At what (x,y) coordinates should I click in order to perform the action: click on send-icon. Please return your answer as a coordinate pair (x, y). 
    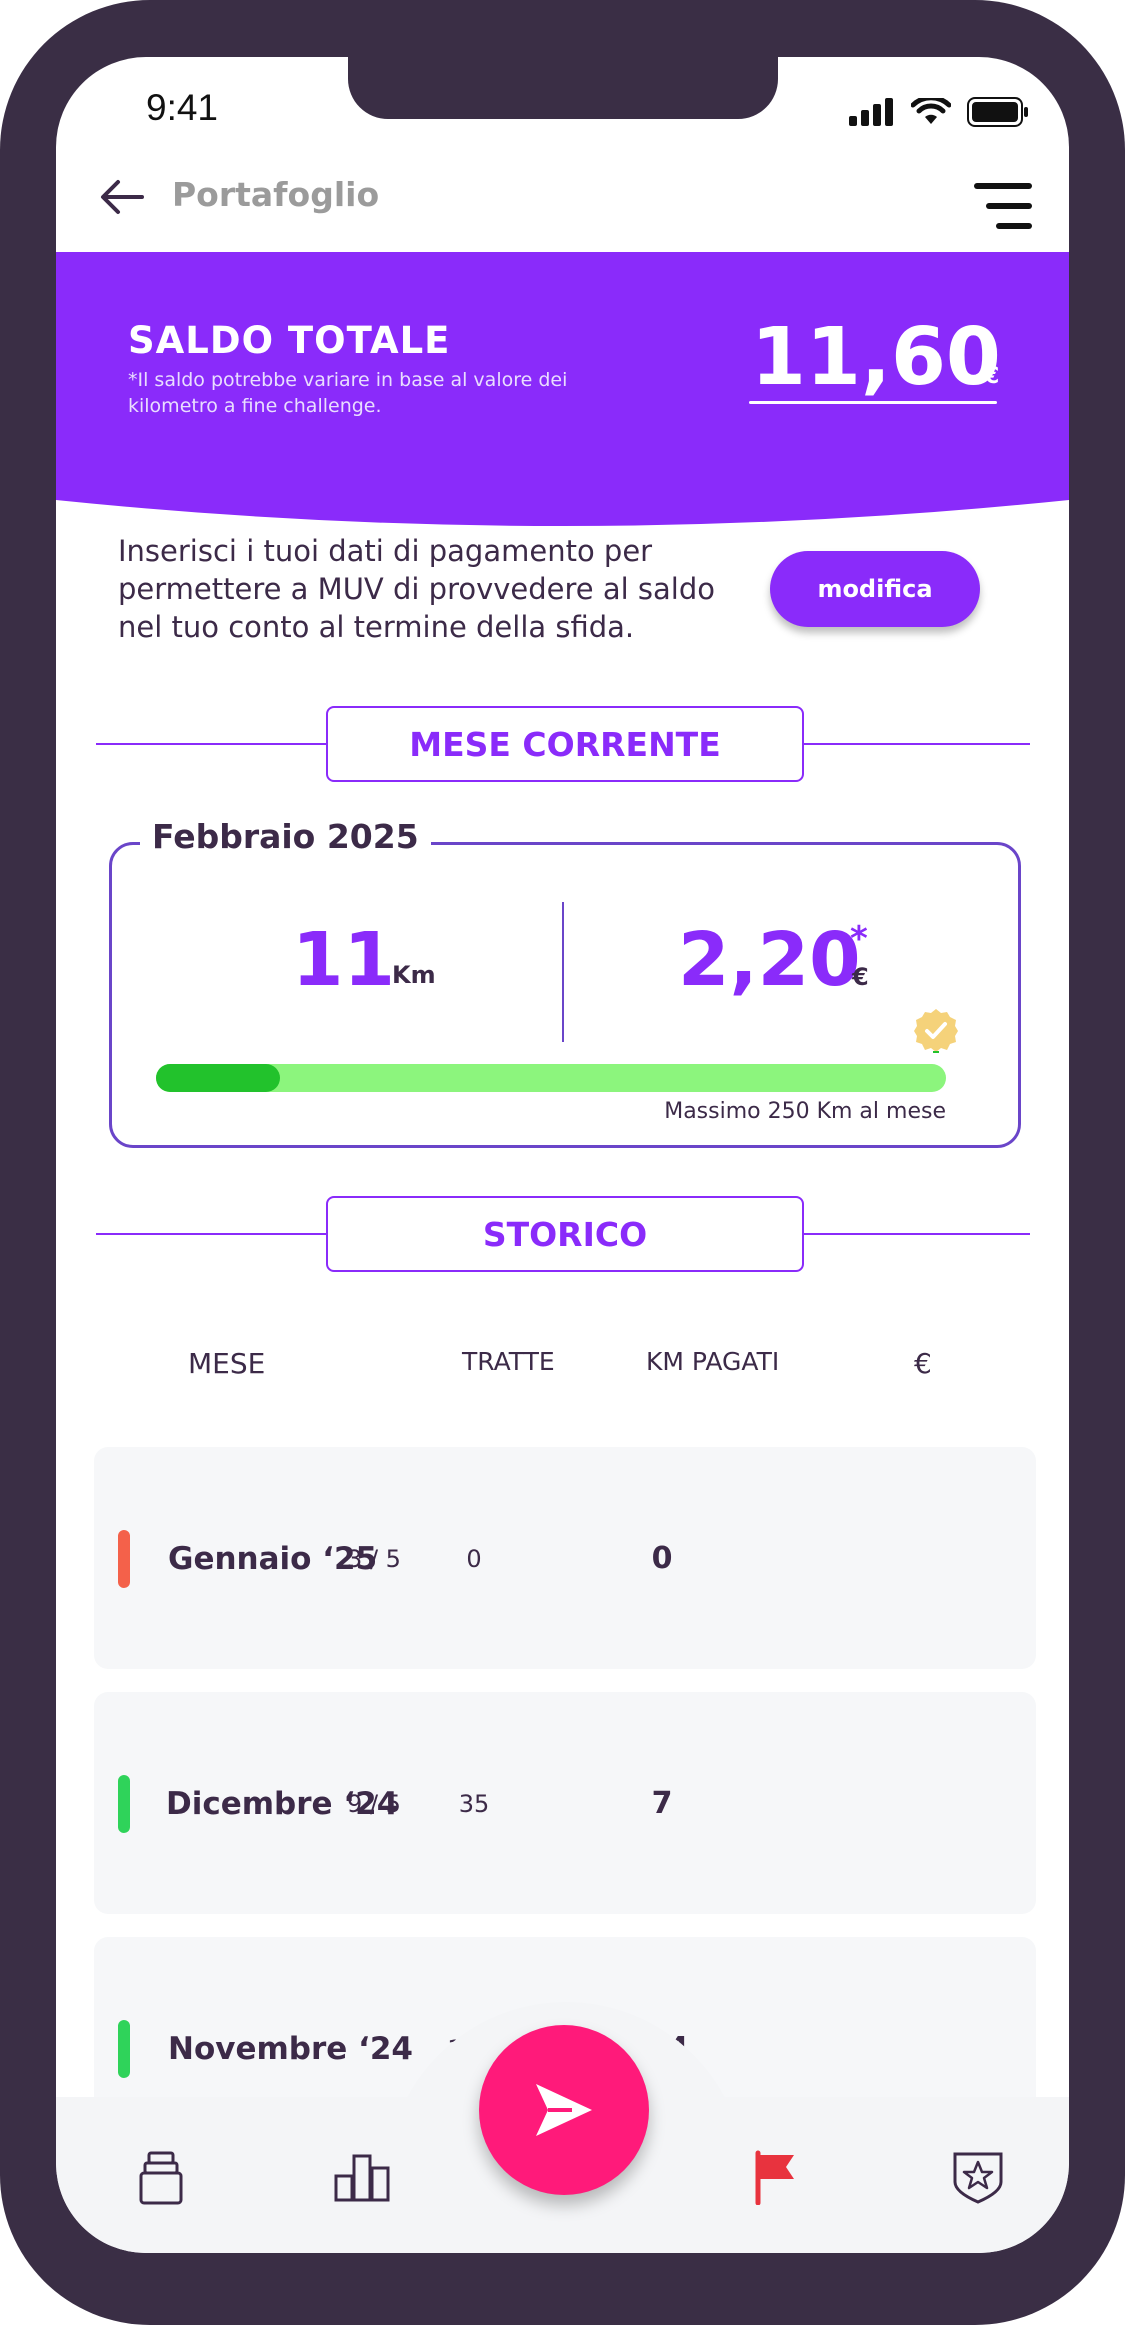
    Looking at the image, I should click on (564, 2110).